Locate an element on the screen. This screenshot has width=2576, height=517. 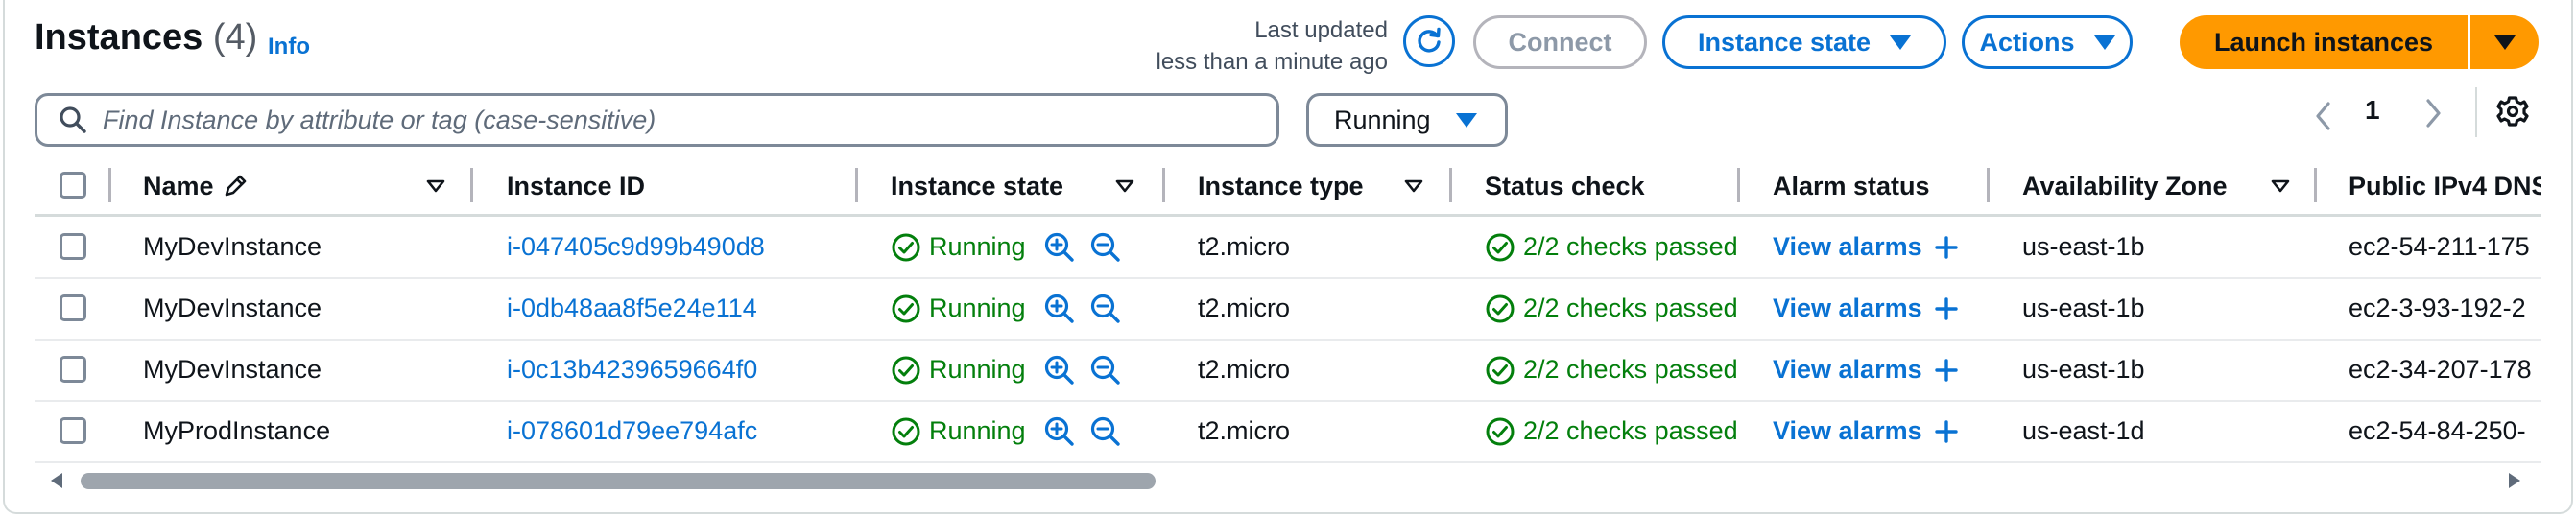
column-header-availability-zone: Availability Zone is located at coordinates (2125, 186).